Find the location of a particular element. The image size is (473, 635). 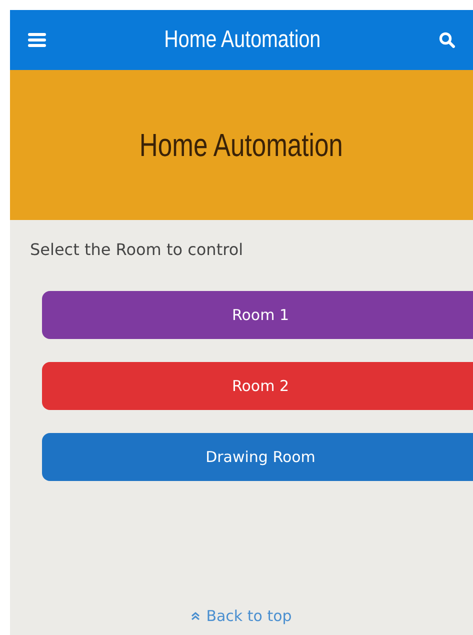

menu-icon is located at coordinates (37, 40).